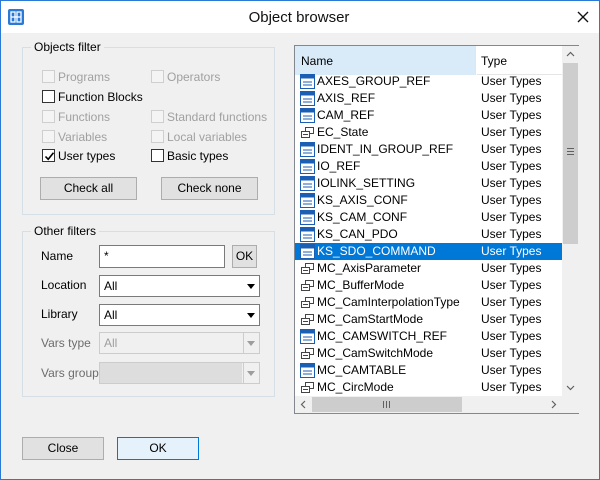 The height and width of the screenshot is (480, 600). I want to click on list-item: KS_CAM_CONF User Types, so click(428, 217).